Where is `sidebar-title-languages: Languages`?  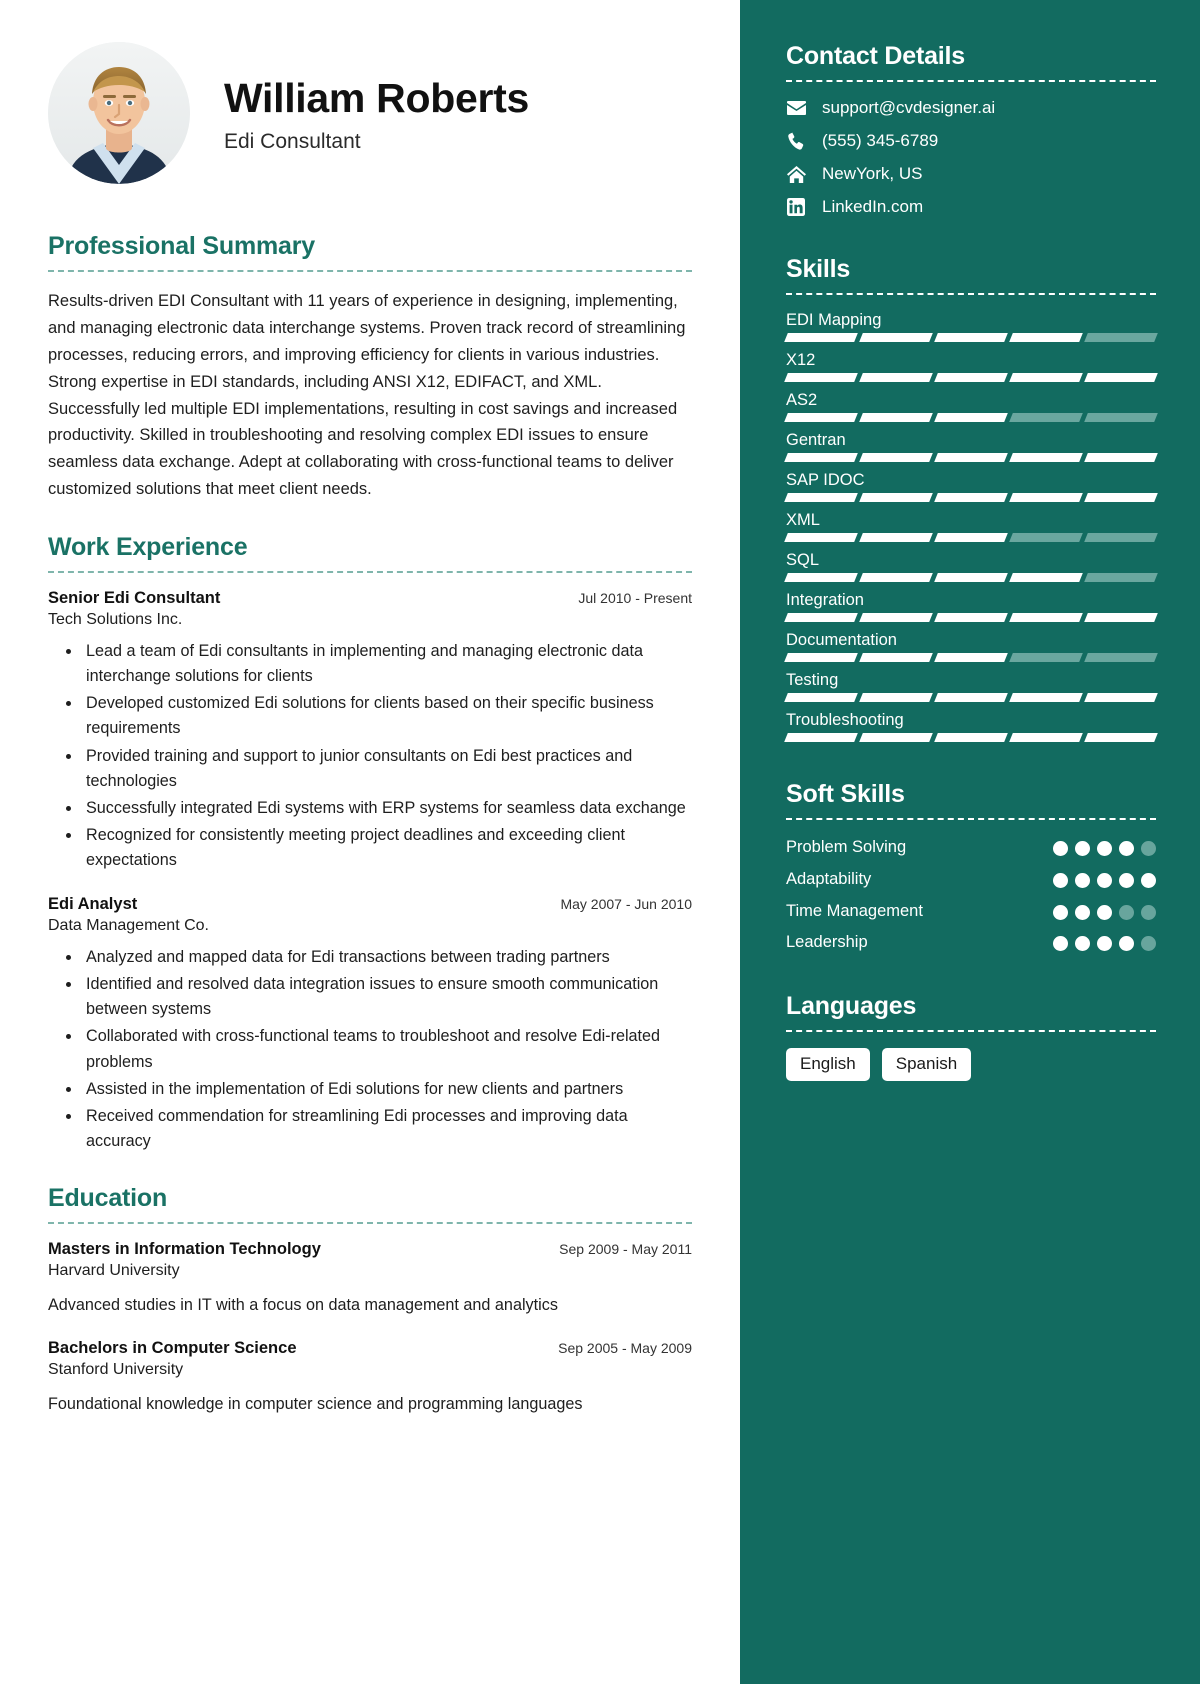 sidebar-title-languages: Languages is located at coordinates (851, 1006).